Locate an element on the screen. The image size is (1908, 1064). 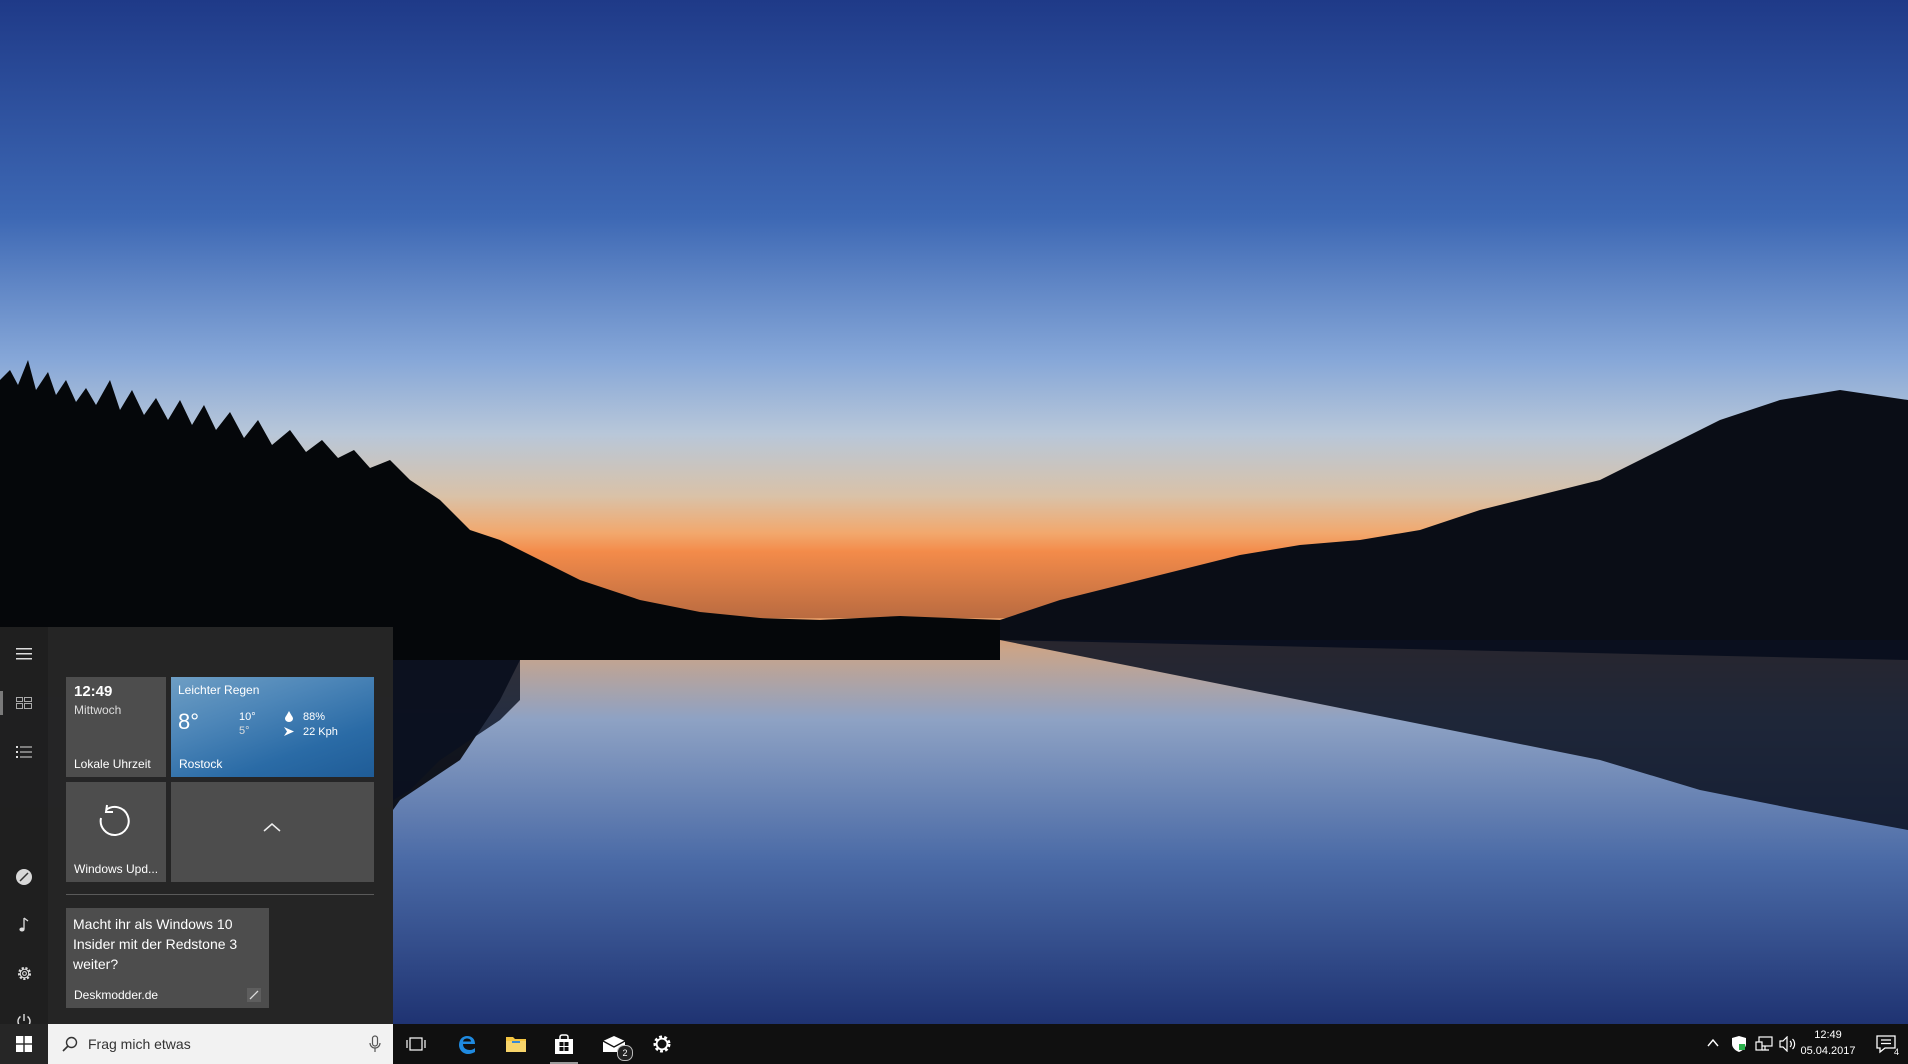
list-icon is located at coordinates (24, 752).